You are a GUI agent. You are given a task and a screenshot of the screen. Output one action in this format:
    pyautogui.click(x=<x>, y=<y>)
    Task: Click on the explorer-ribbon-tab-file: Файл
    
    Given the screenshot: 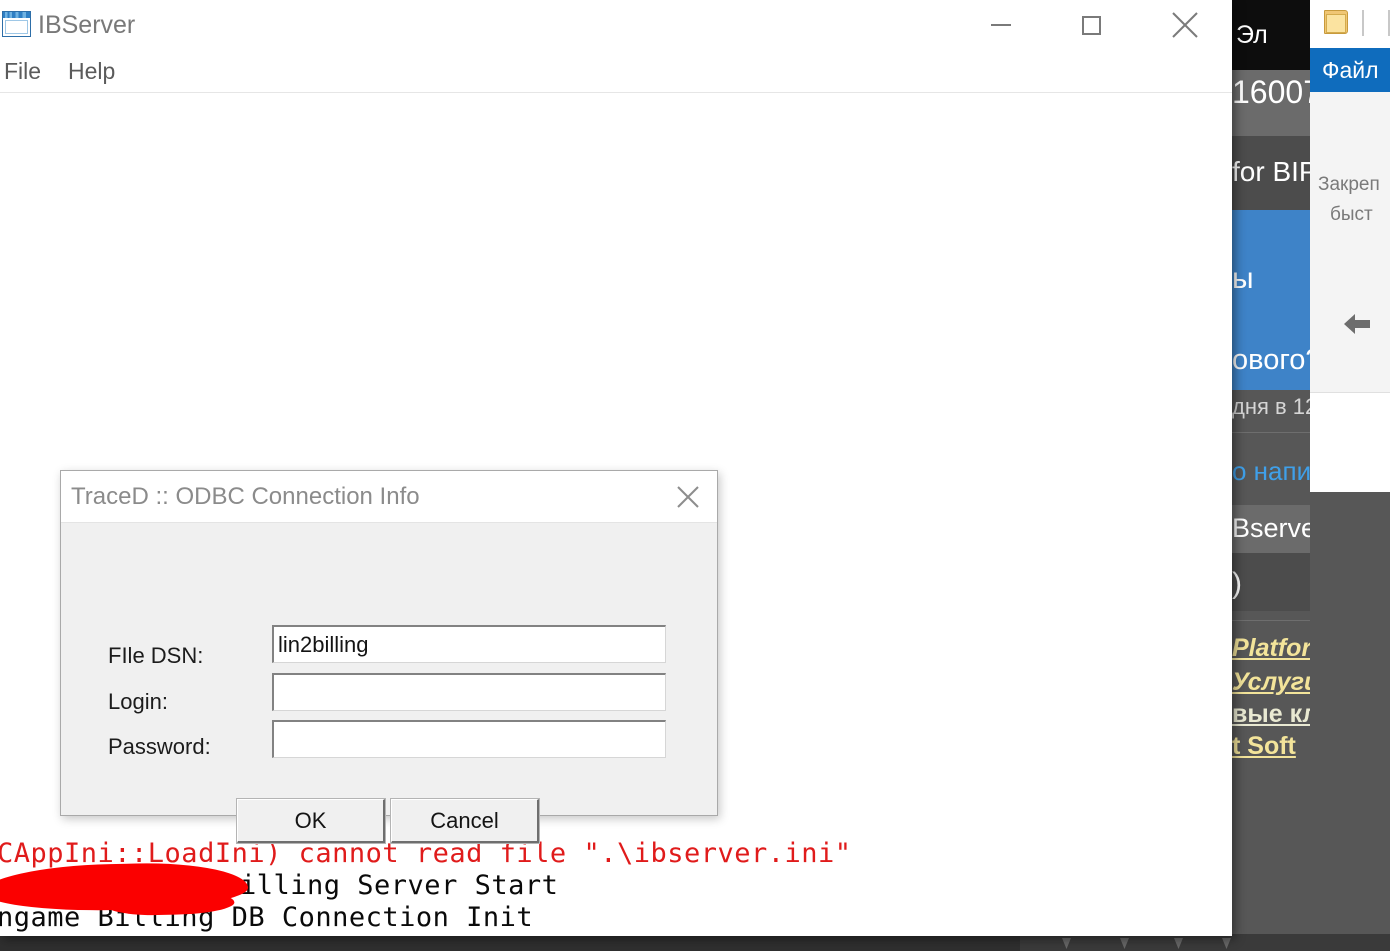 What is the action you would take?
    pyautogui.click(x=1350, y=70)
    